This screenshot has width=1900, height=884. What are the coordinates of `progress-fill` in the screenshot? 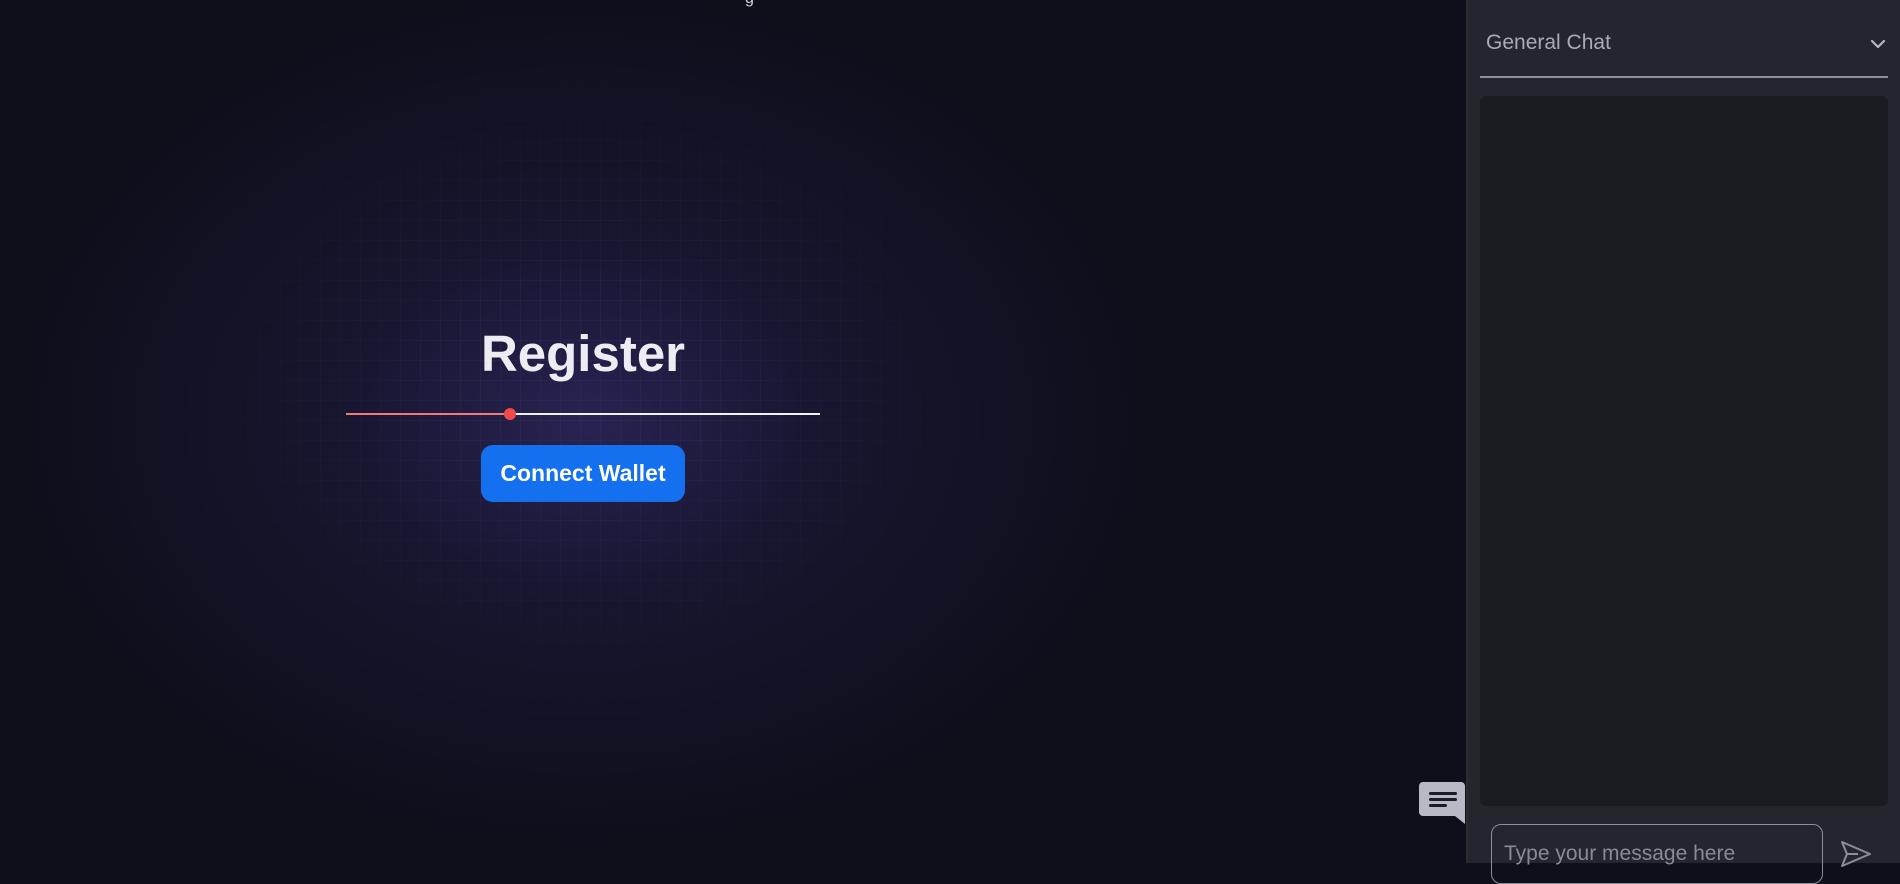 It's located at (428, 414).